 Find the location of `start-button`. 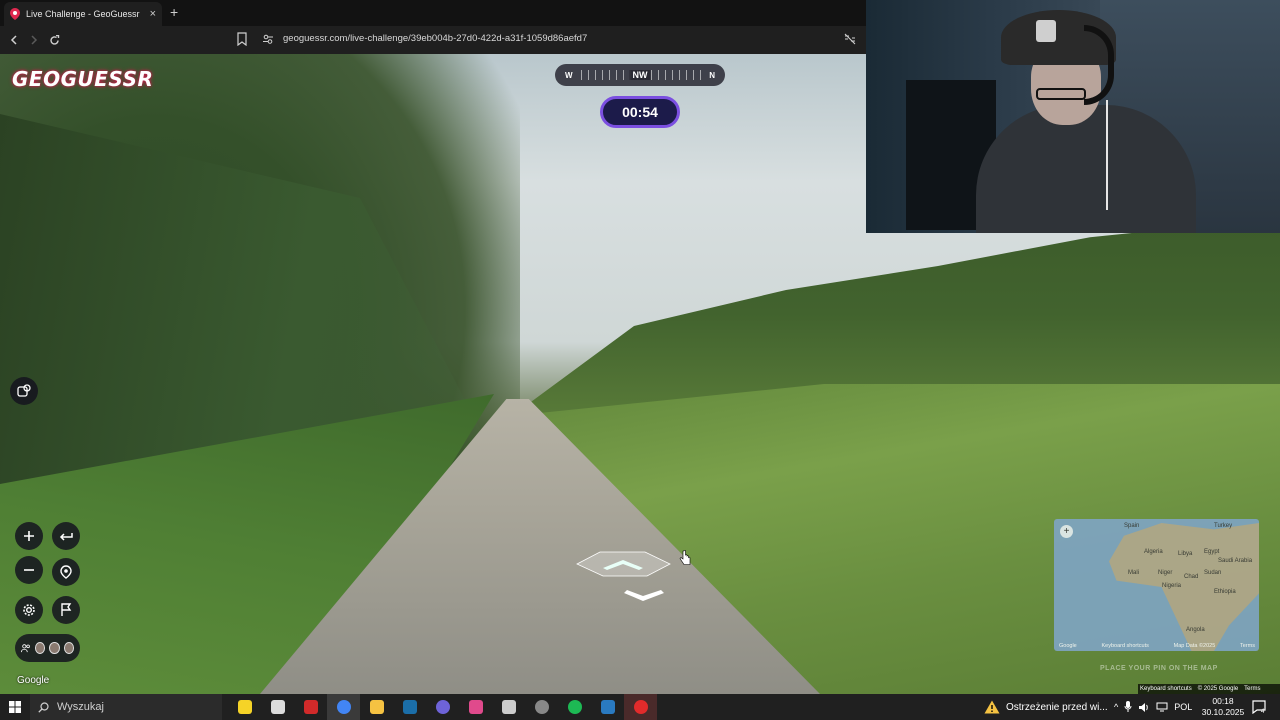

start-button is located at coordinates (15, 707).